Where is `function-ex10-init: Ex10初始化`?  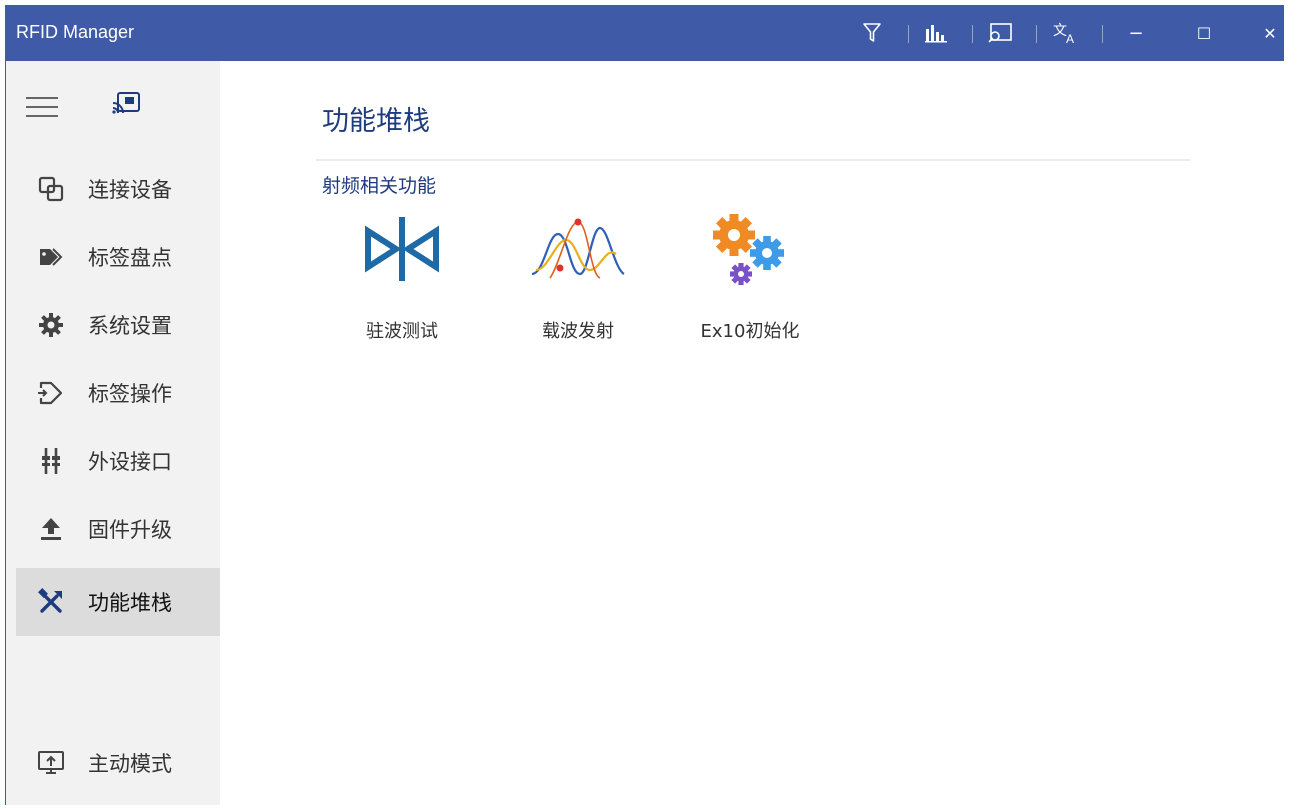 function-ex10-init: Ex10初始化 is located at coordinates (750, 274).